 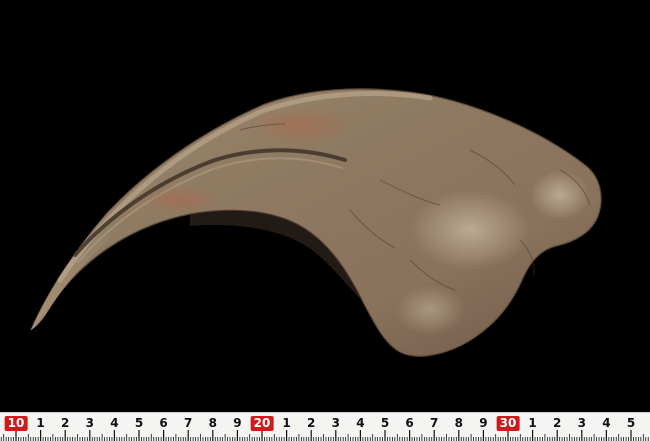 What do you see at coordinates (262, 423) in the screenshot?
I see `ruler-major-label: 20` at bounding box center [262, 423].